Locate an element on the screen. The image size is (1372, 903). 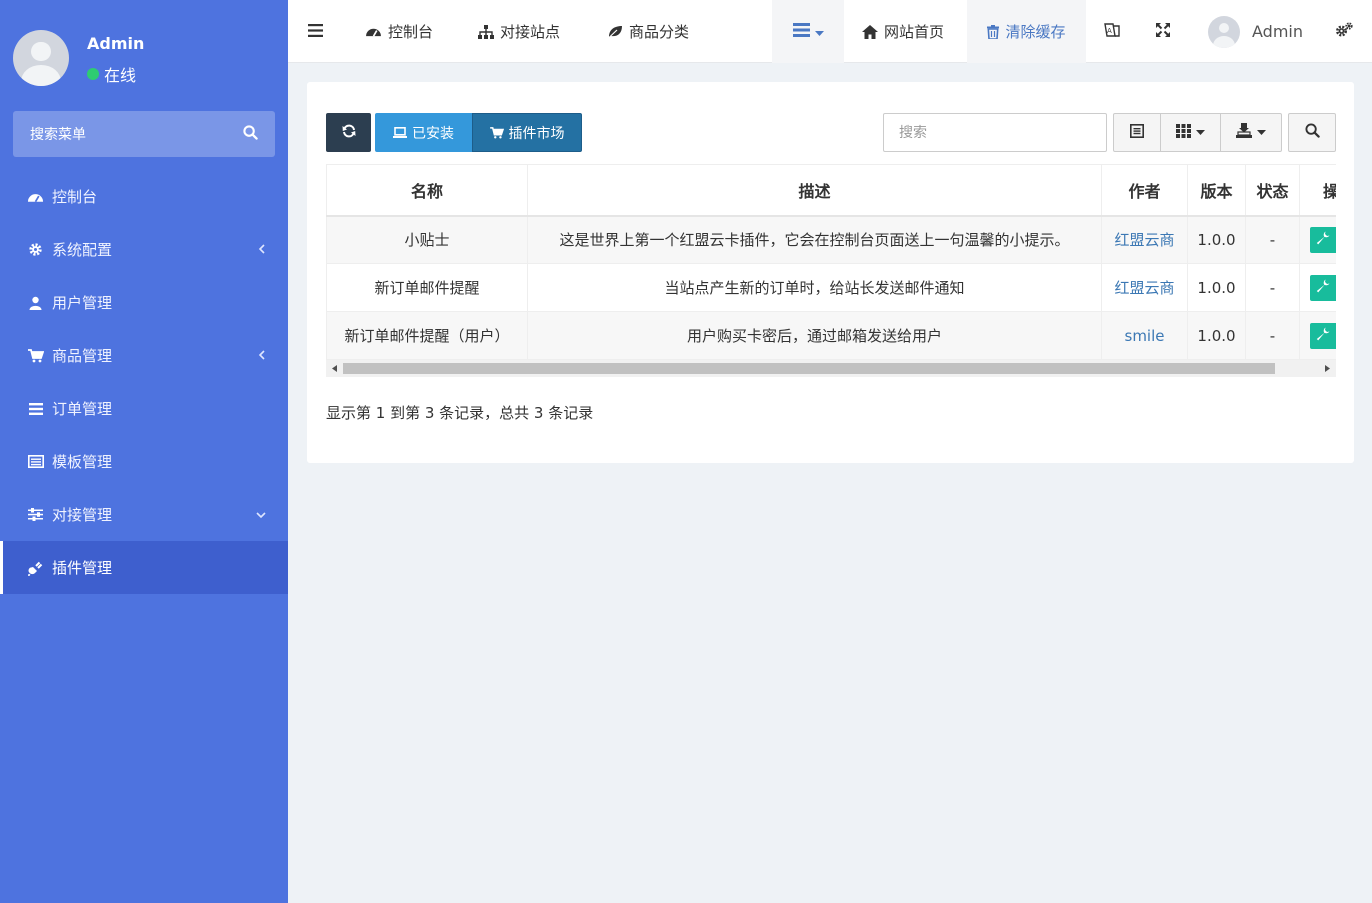
clear-cache-button: 清除缓存 is located at coordinates (1026, 31).